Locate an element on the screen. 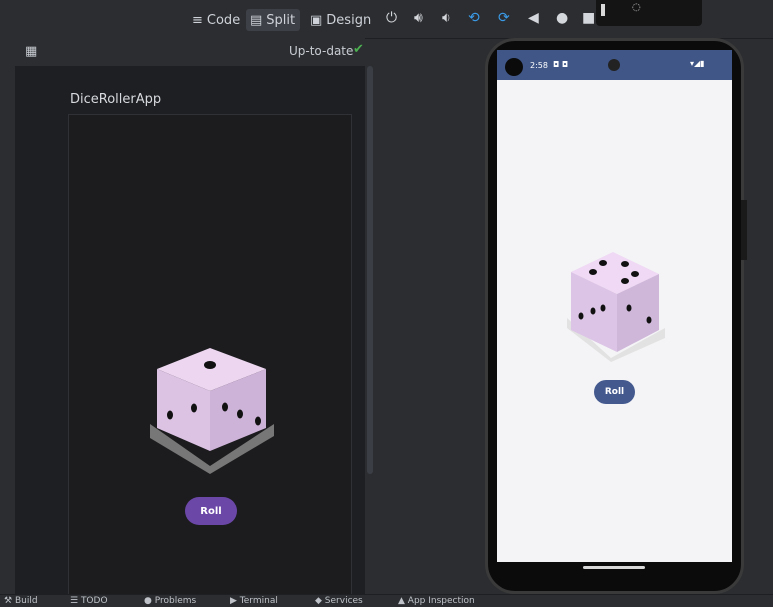 This screenshot has width=773, height=607. gesture-handle is located at coordinates (614, 567).